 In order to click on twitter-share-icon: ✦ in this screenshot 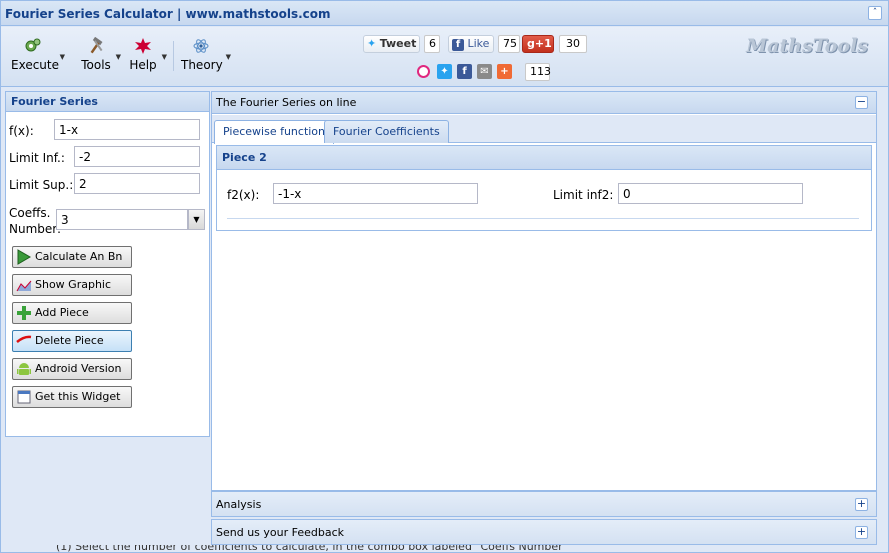, I will do `click(444, 71)`.